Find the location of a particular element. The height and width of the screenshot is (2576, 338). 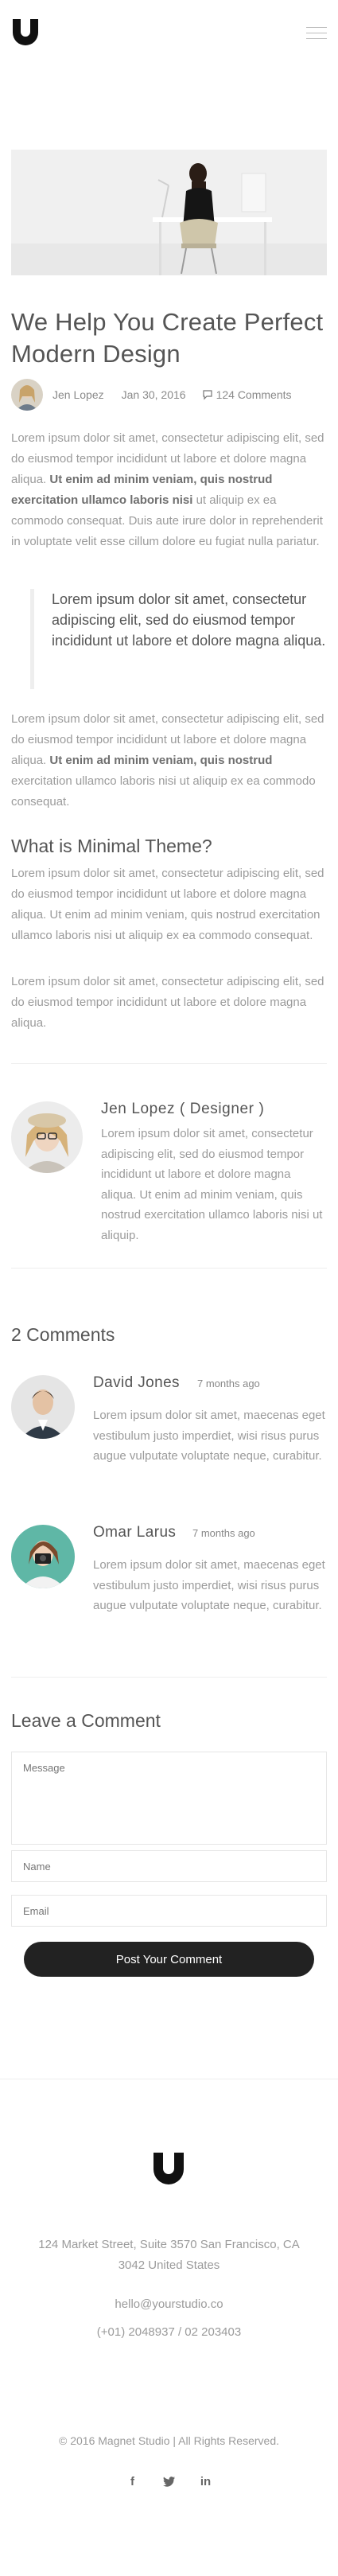

comment-icon is located at coordinates (207, 395).